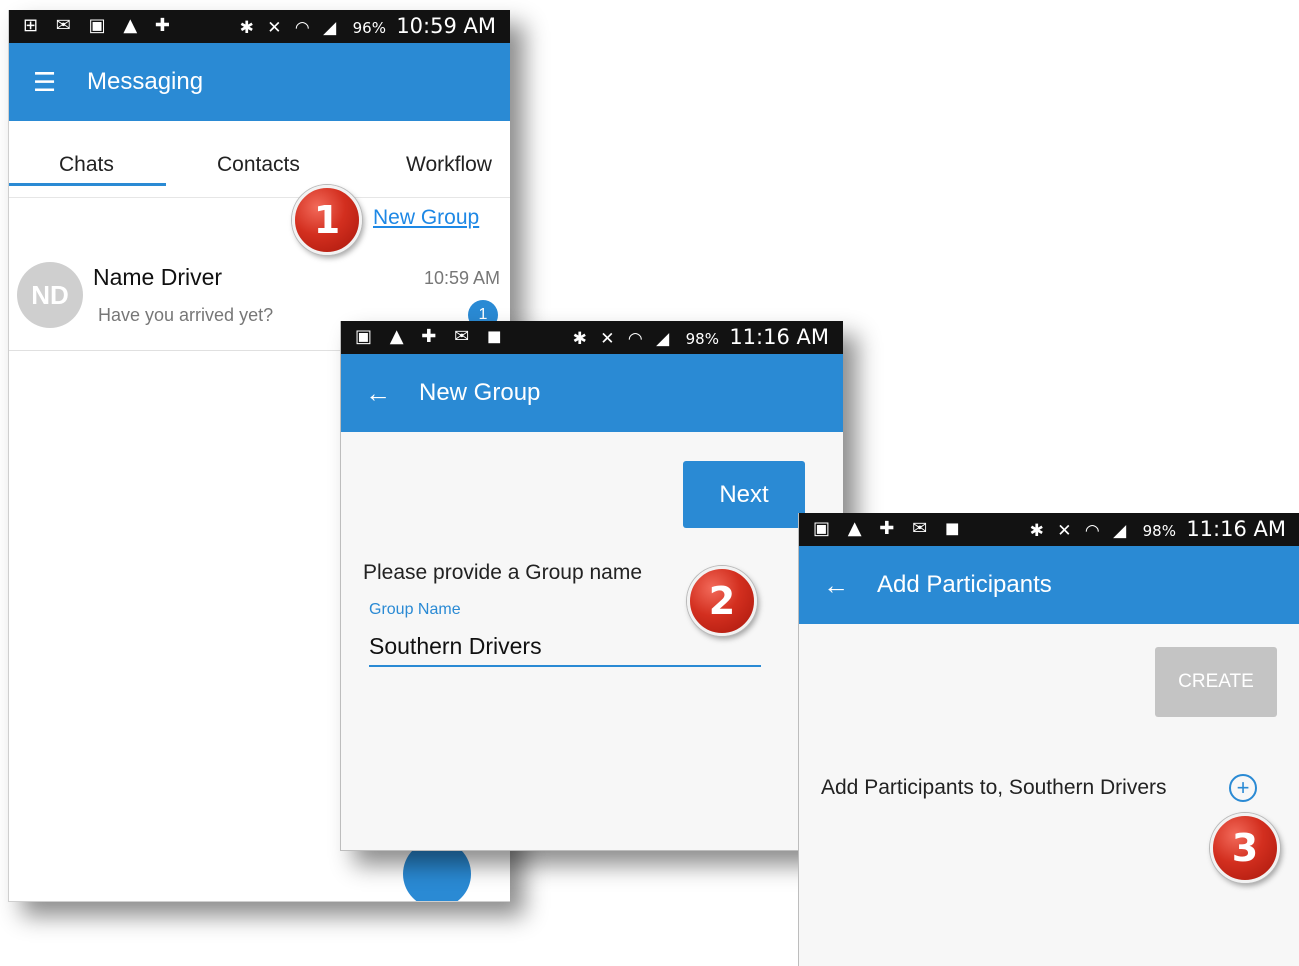  Describe the element at coordinates (1245, 848) in the screenshot. I see `step-3-badge: 3` at that location.